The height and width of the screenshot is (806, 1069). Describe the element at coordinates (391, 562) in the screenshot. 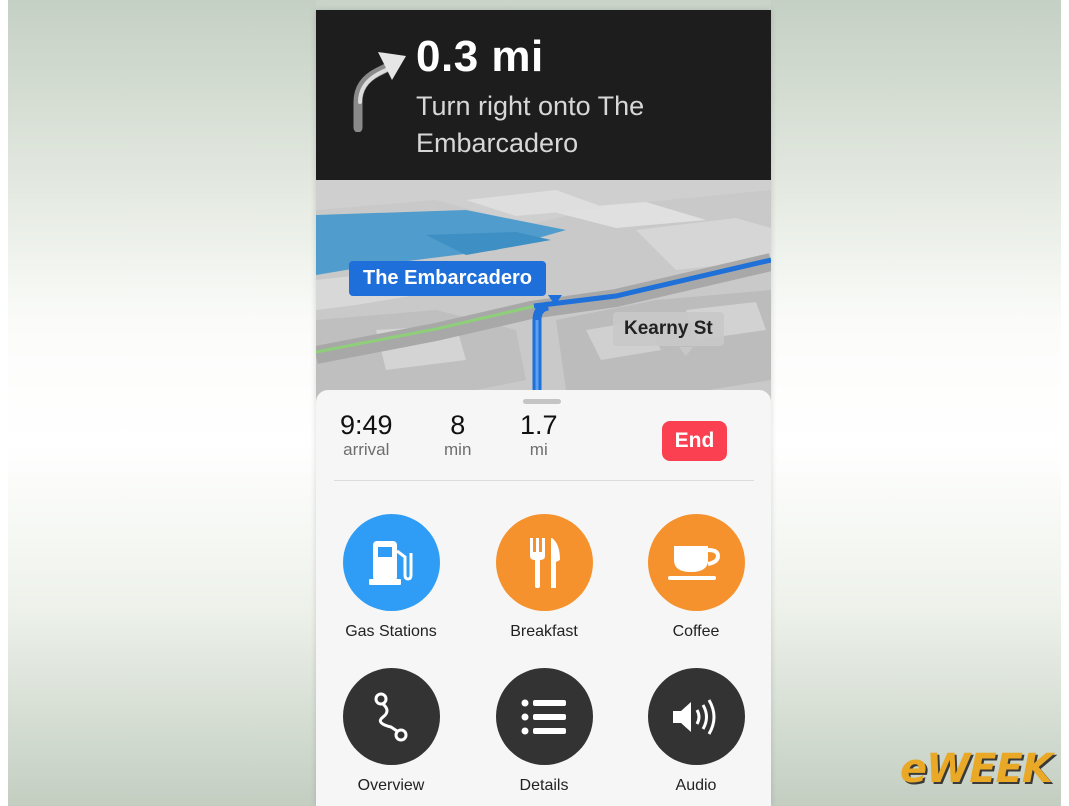

I see `gas-pump-icon` at that location.